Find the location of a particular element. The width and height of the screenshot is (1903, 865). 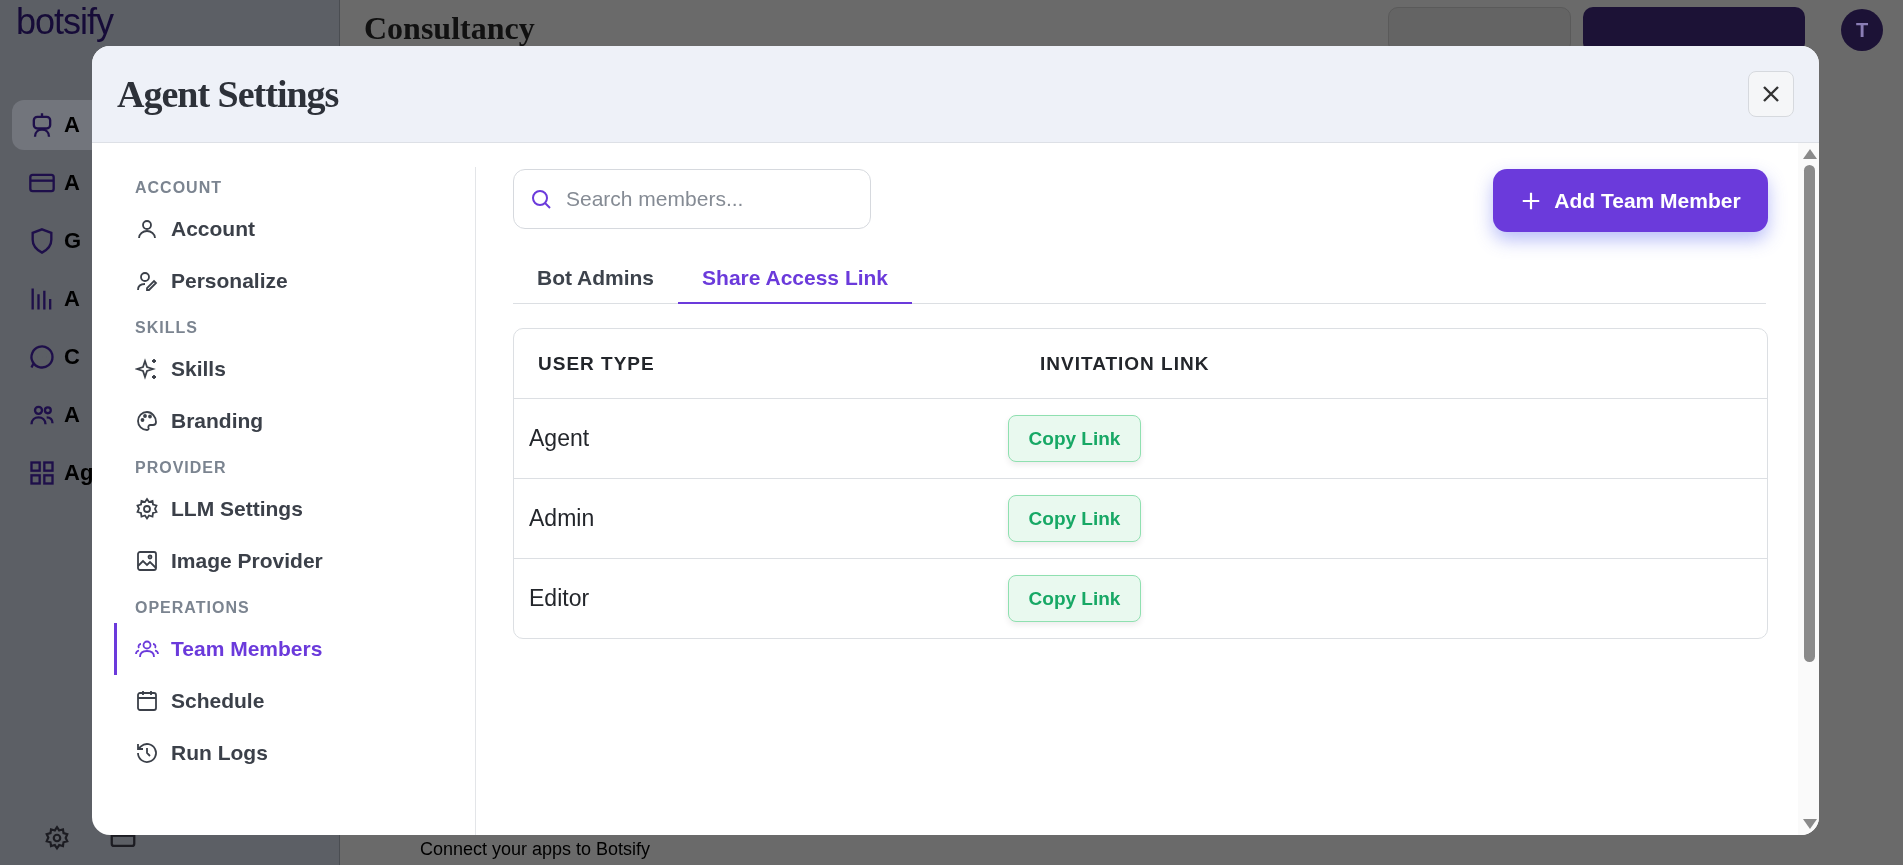

table-cell-text: Editor is located at coordinates (559, 598).